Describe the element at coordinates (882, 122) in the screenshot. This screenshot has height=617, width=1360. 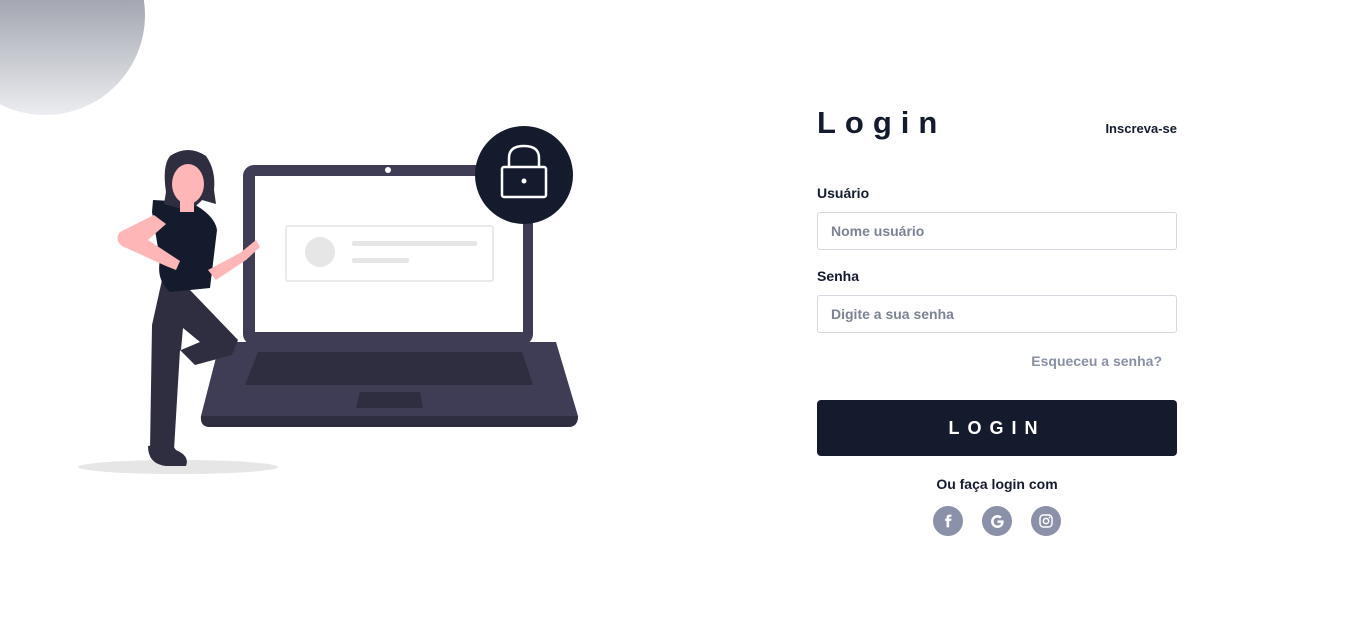
I see `login-title: Login` at that location.